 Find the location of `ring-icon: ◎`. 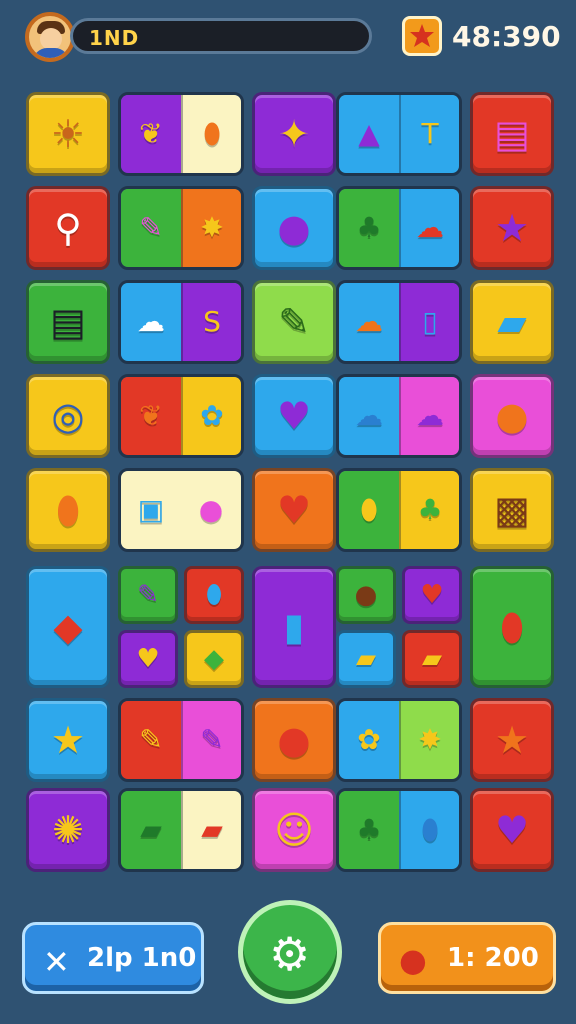

ring-icon: ◎ is located at coordinates (68, 416).